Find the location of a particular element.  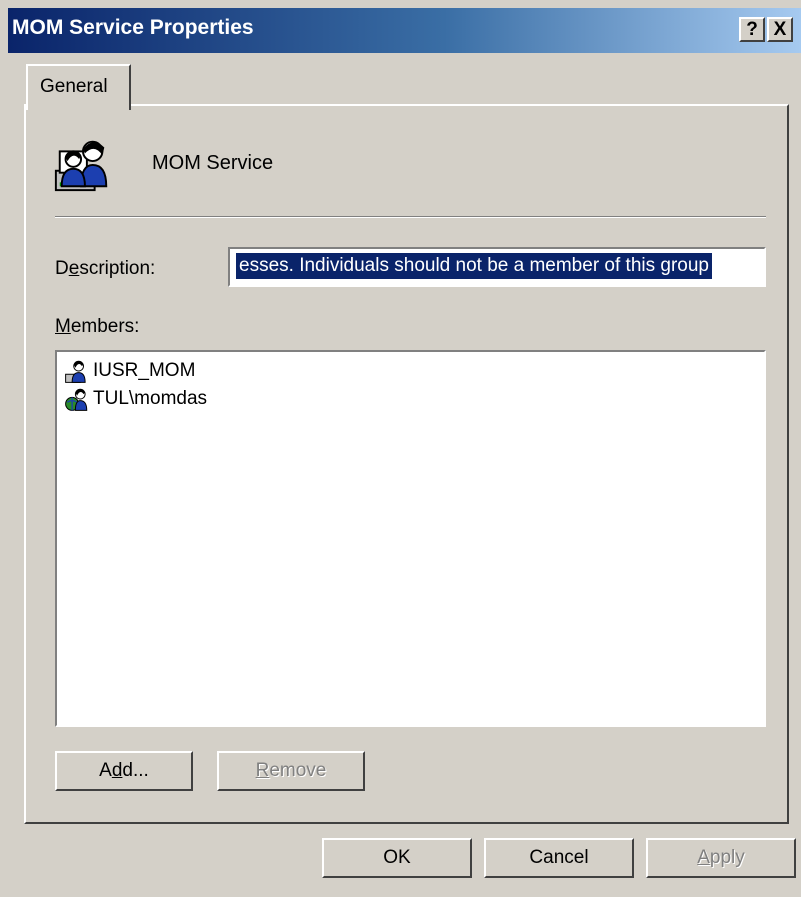

member-name: TUL\momdas is located at coordinates (150, 398).